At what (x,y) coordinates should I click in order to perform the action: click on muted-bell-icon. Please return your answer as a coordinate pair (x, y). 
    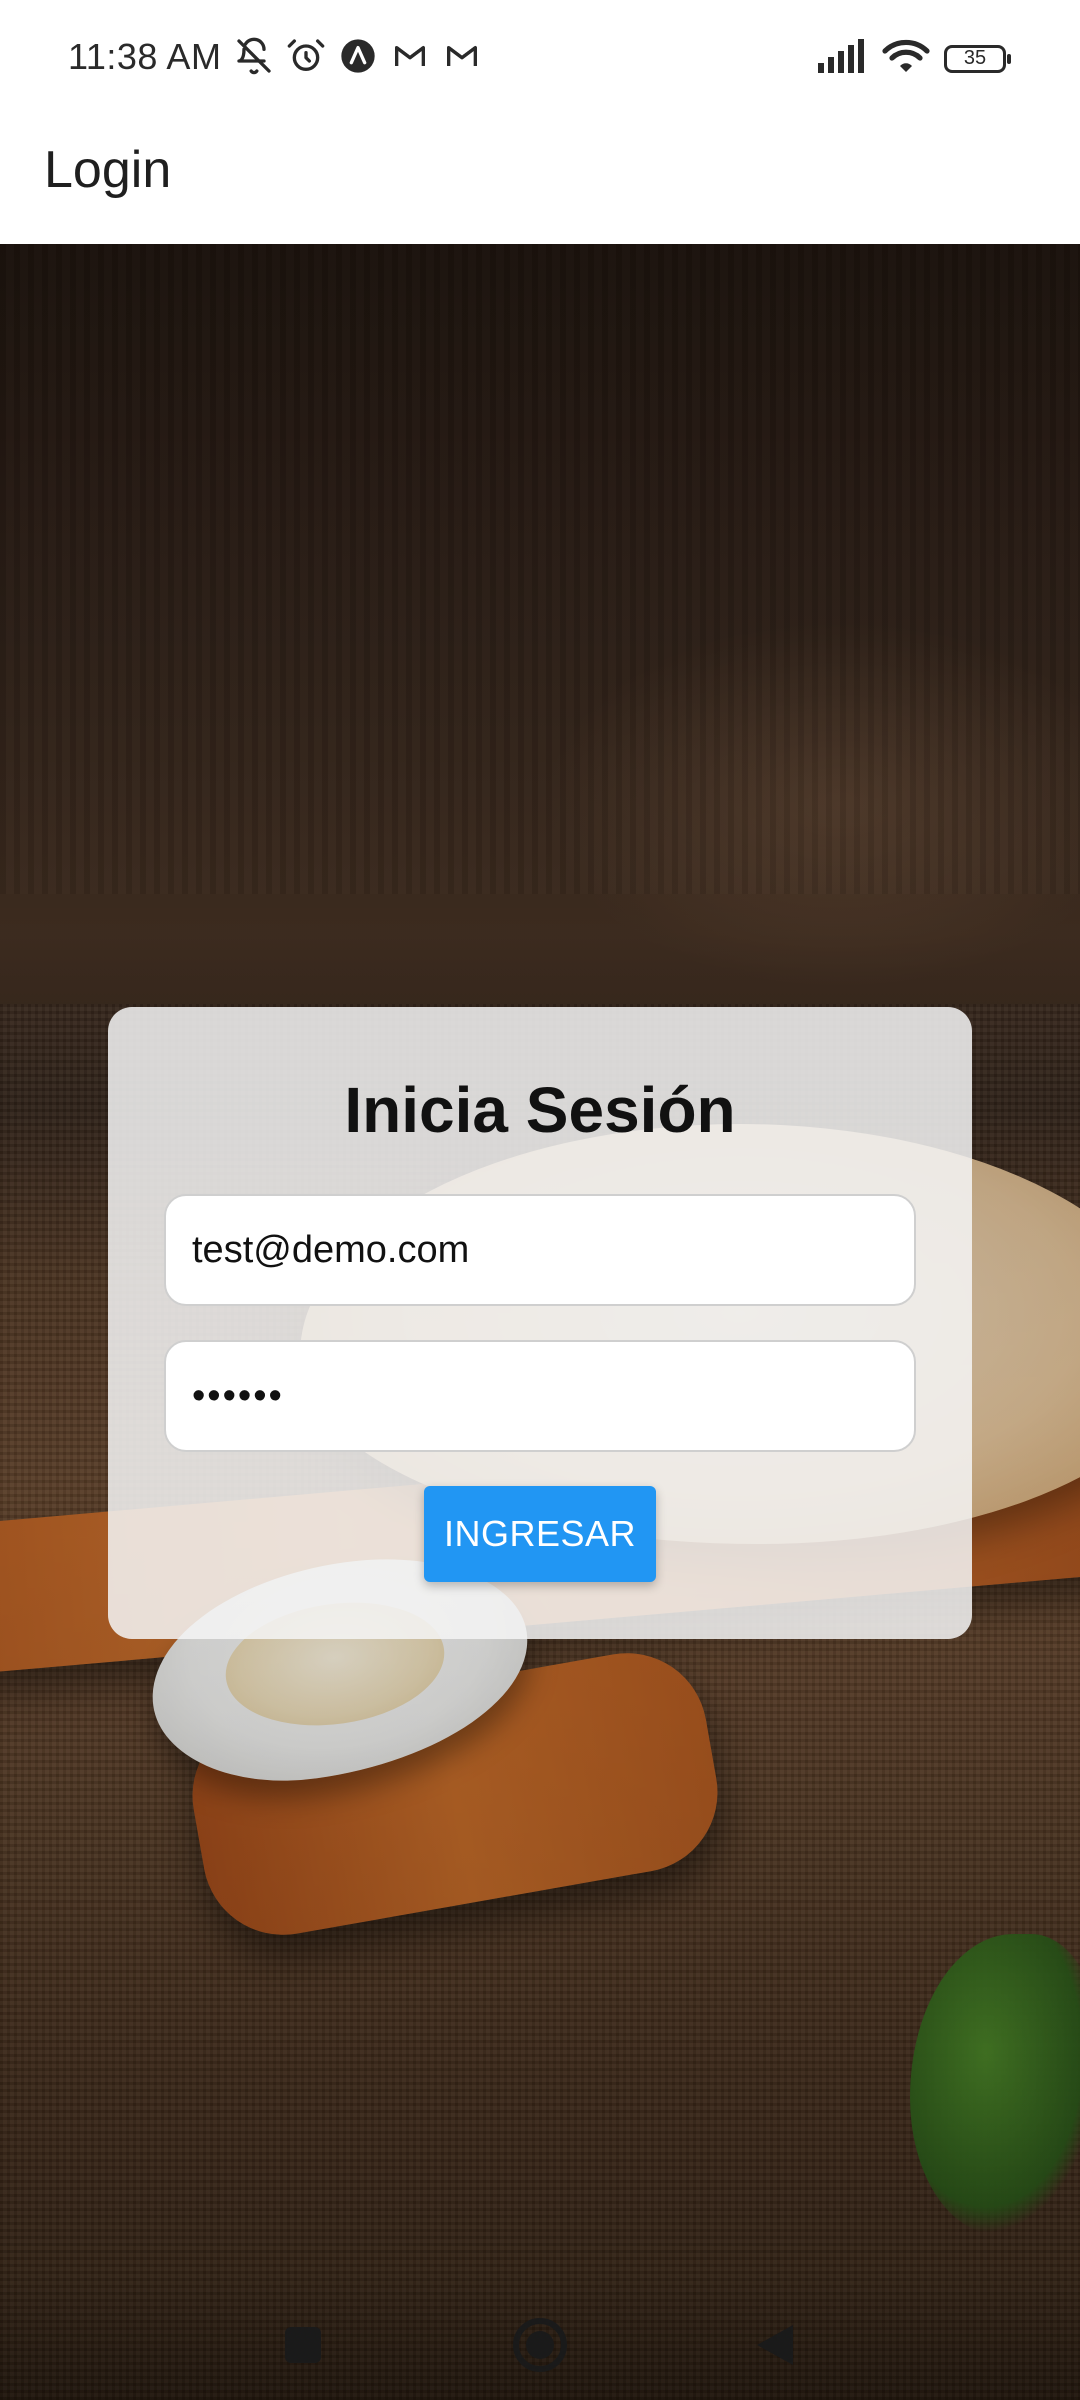
    Looking at the image, I should click on (254, 56).